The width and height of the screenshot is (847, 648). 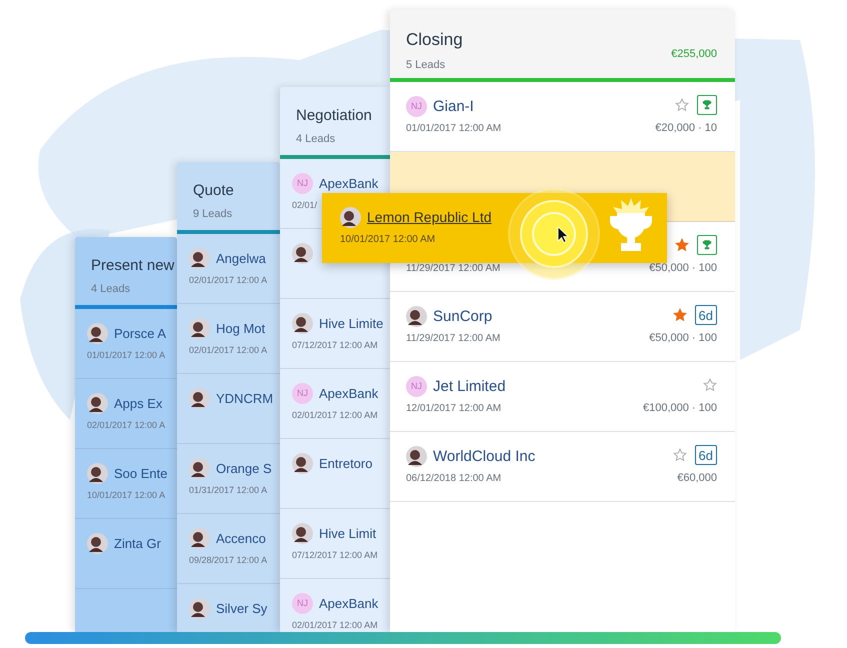 I want to click on lead-name: SunCorp, so click(x=462, y=316).